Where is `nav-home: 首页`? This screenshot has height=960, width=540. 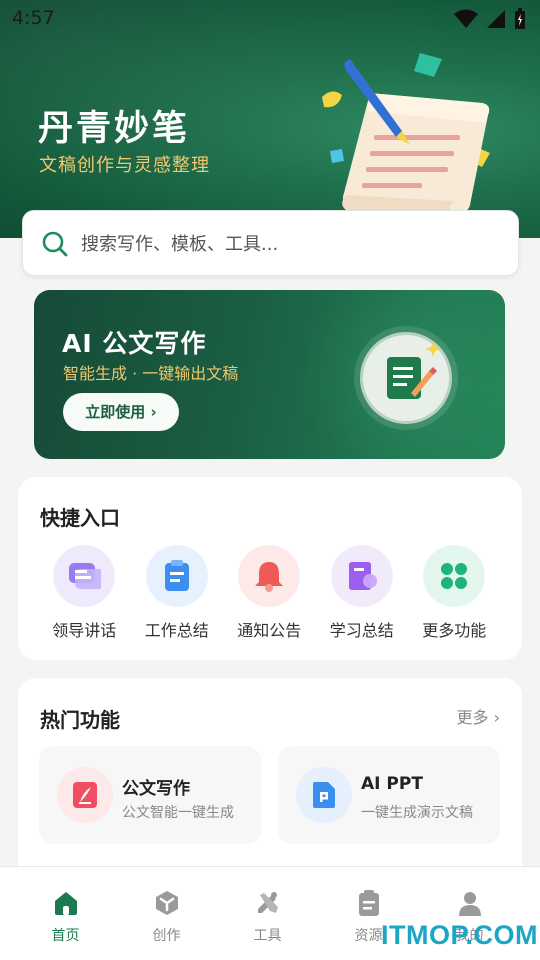 nav-home: 首页 is located at coordinates (65, 913).